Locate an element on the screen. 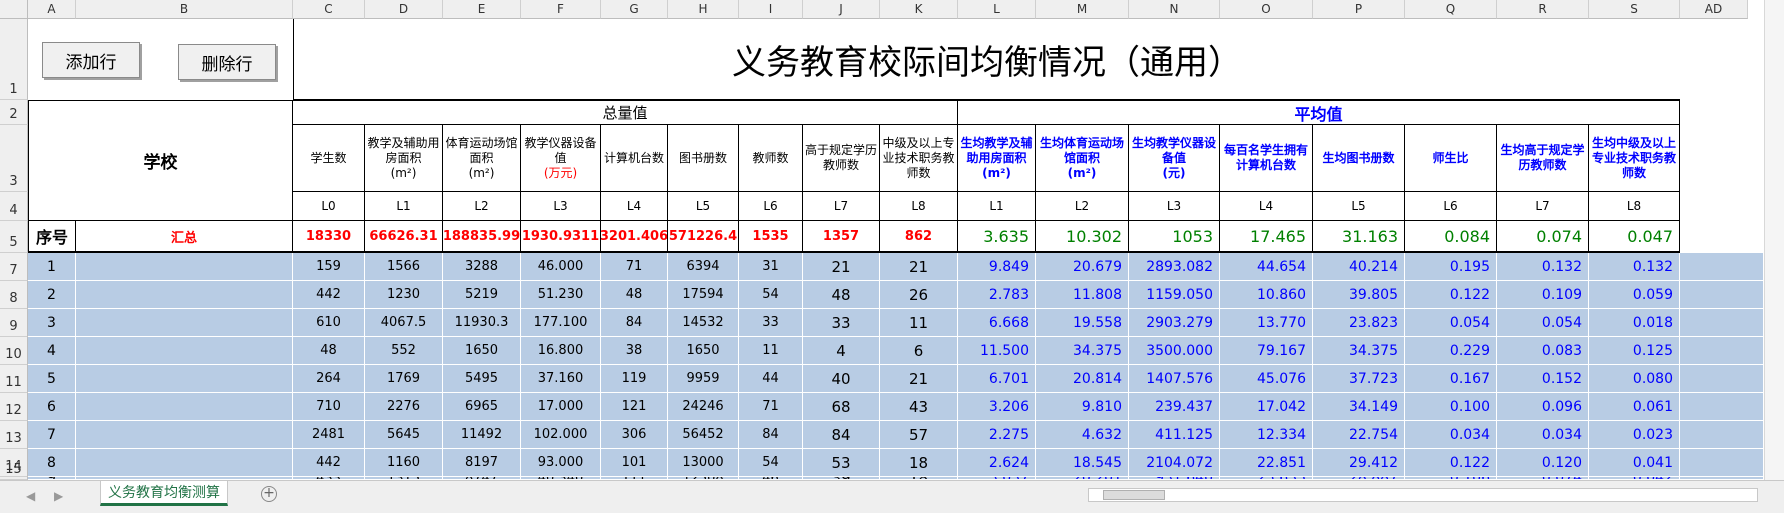 The width and height of the screenshot is (1784, 513). total-value-cell: 17.000 is located at coordinates (561, 407).